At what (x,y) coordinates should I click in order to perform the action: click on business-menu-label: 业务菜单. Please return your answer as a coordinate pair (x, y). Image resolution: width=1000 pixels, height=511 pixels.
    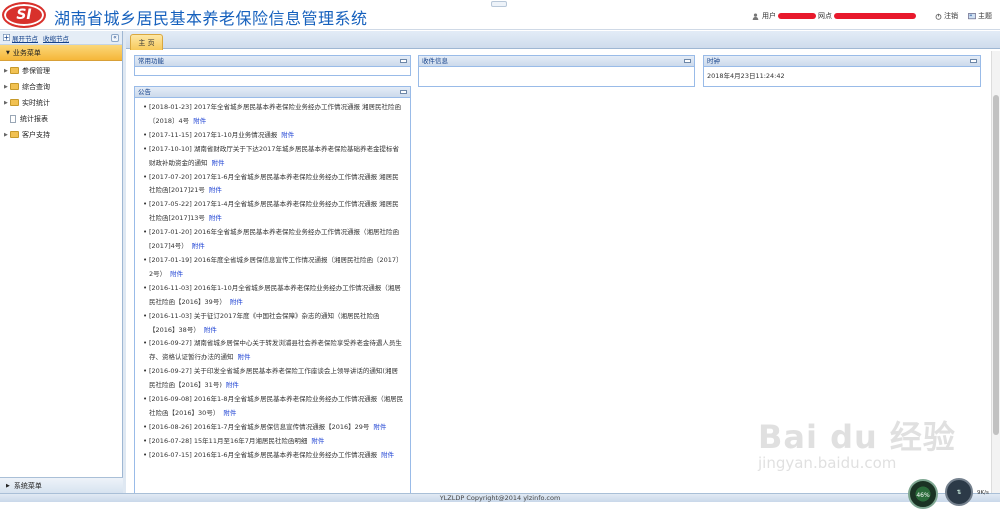
    Looking at the image, I should click on (26, 52).